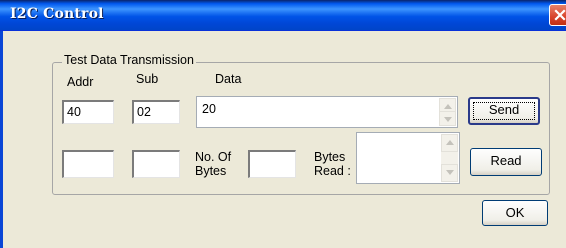 The width and height of the screenshot is (566, 248). What do you see at coordinates (408, 158) in the screenshot?
I see `bytes-read-output` at bounding box center [408, 158].